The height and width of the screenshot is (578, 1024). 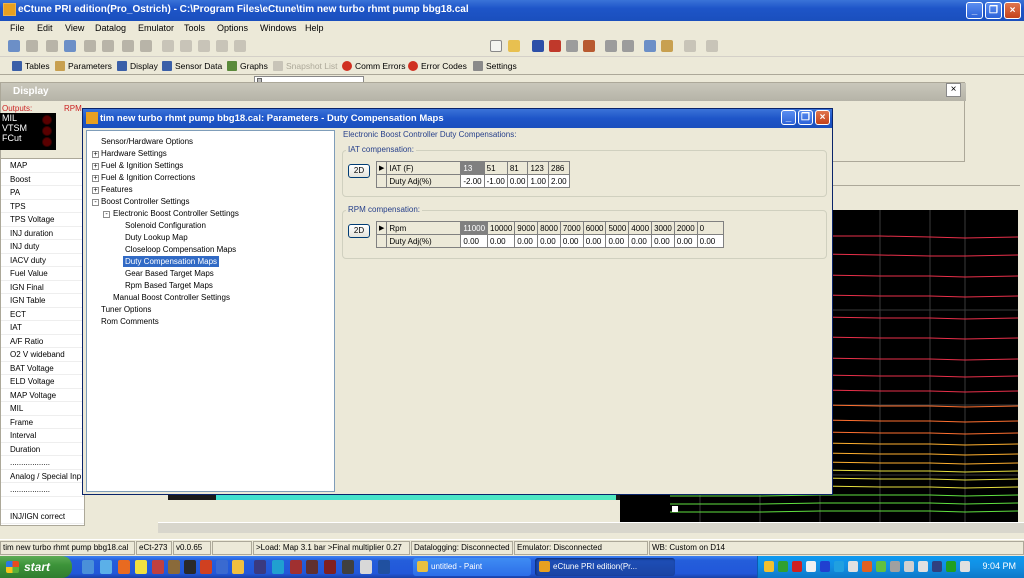 I want to click on menu-edit: Edit, so click(x=45, y=28).